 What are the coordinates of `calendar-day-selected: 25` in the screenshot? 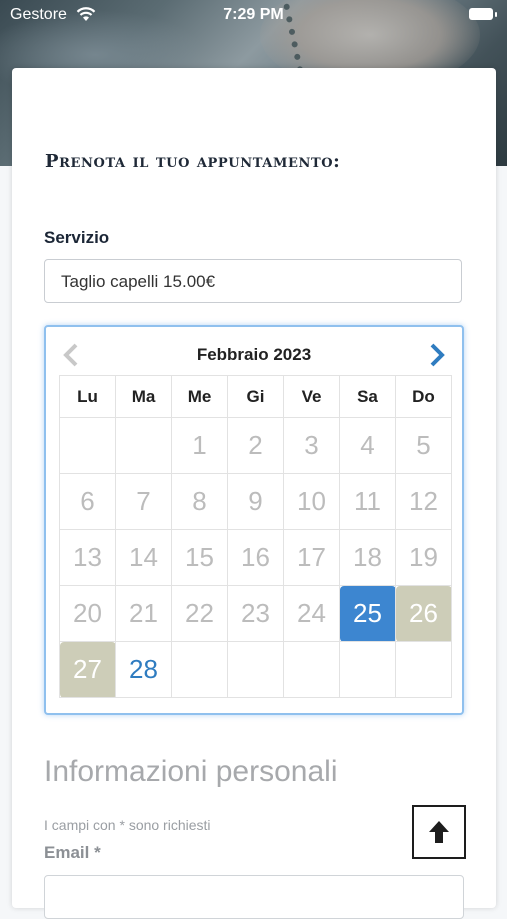 It's located at (367, 613).